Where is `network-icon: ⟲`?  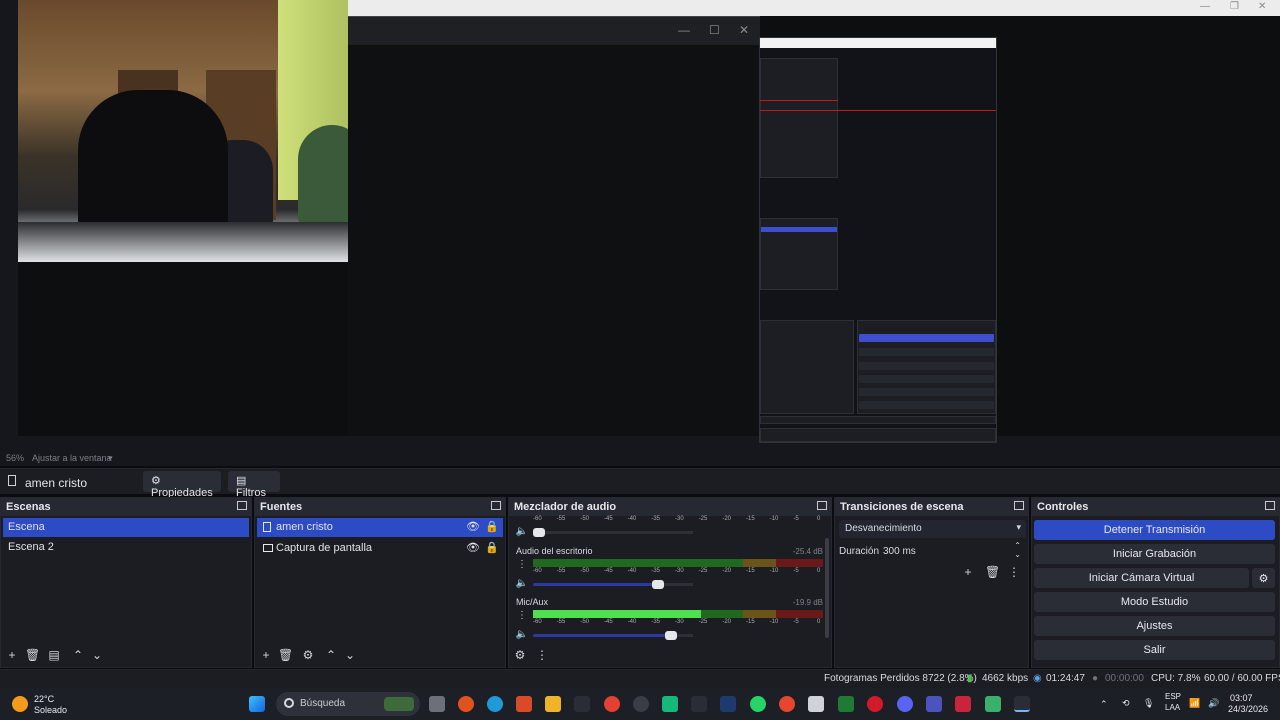 network-icon: ⟲ is located at coordinates (1126, 703).